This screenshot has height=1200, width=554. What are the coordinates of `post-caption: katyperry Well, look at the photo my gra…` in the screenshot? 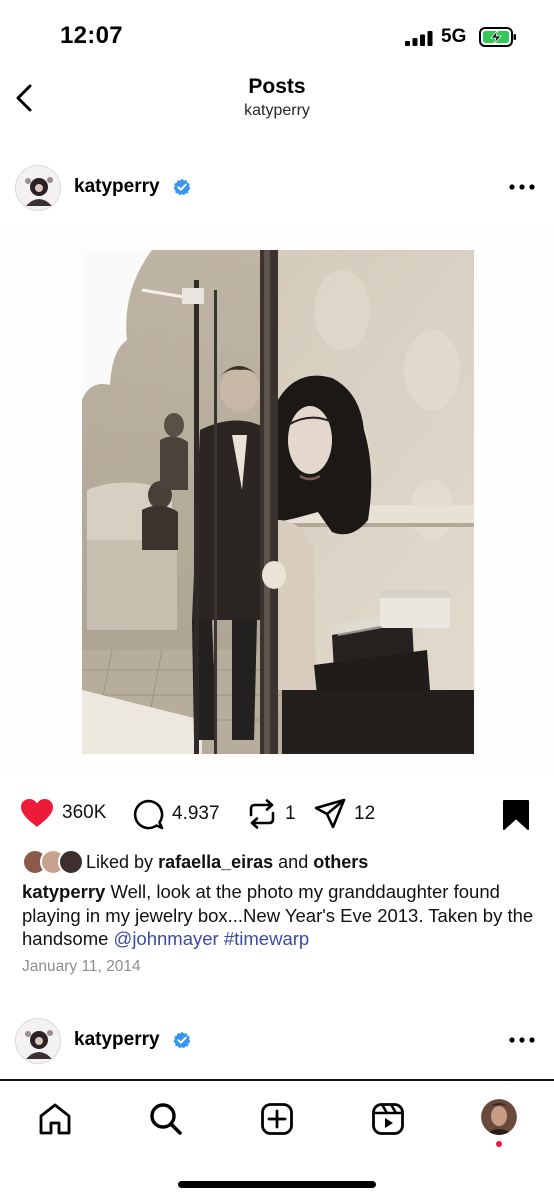 It's located at (279, 915).